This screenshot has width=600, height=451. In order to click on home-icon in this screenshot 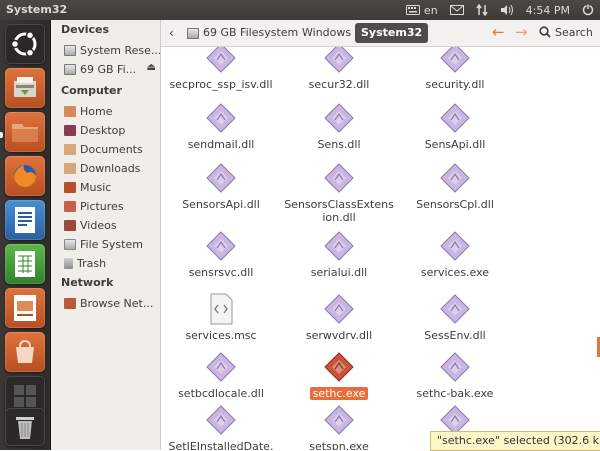, I will do `click(70, 111)`.